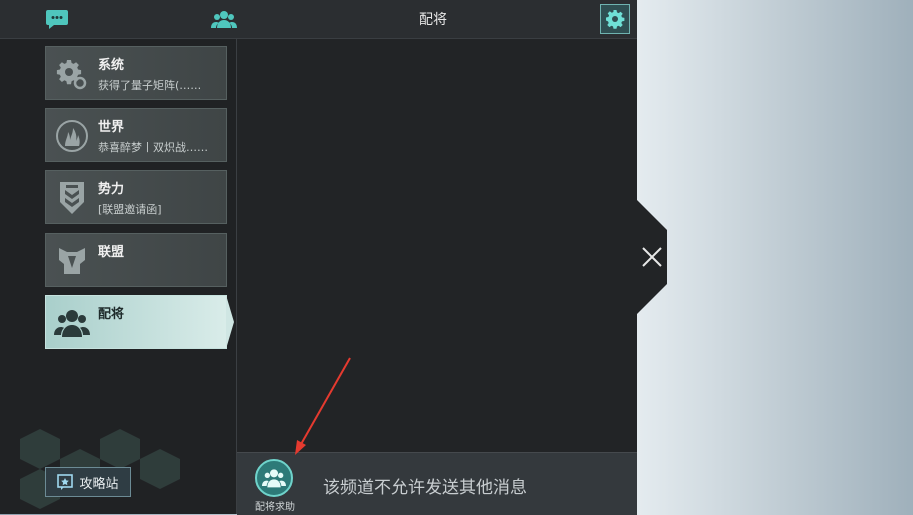 This screenshot has width=913, height=515. Describe the element at coordinates (72, 198) in the screenshot. I see `shield-chevron-icon` at that location.